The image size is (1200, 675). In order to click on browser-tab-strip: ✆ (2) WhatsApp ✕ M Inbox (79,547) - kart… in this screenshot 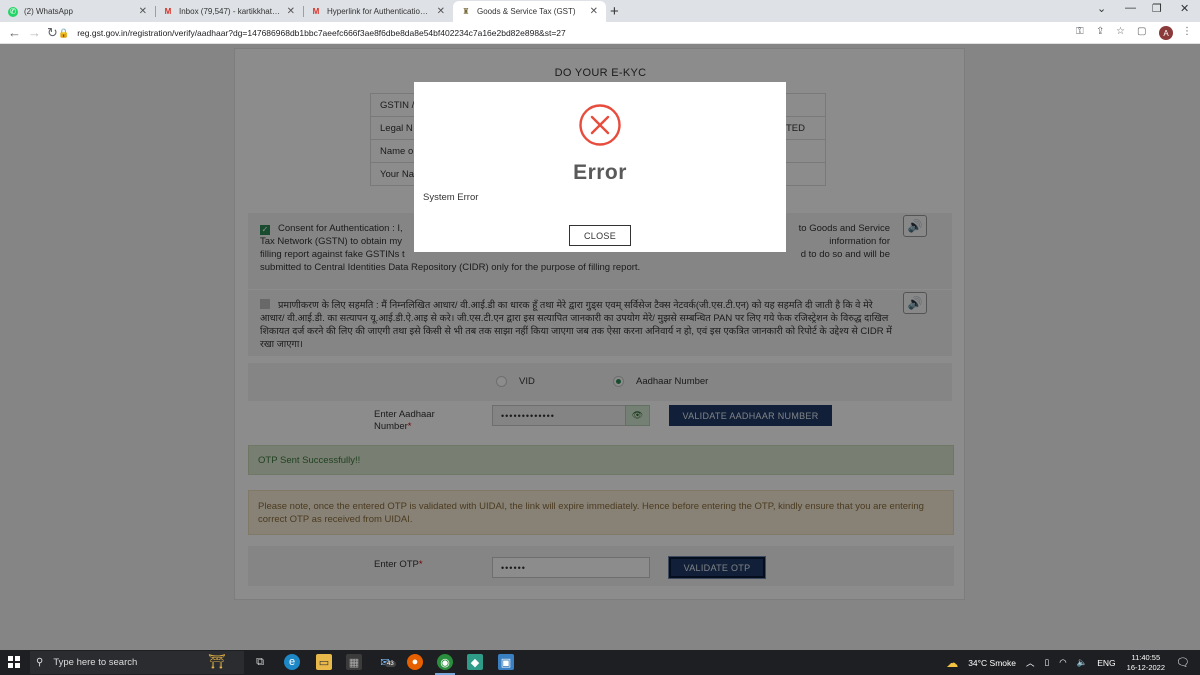, I will do `click(600, 11)`.